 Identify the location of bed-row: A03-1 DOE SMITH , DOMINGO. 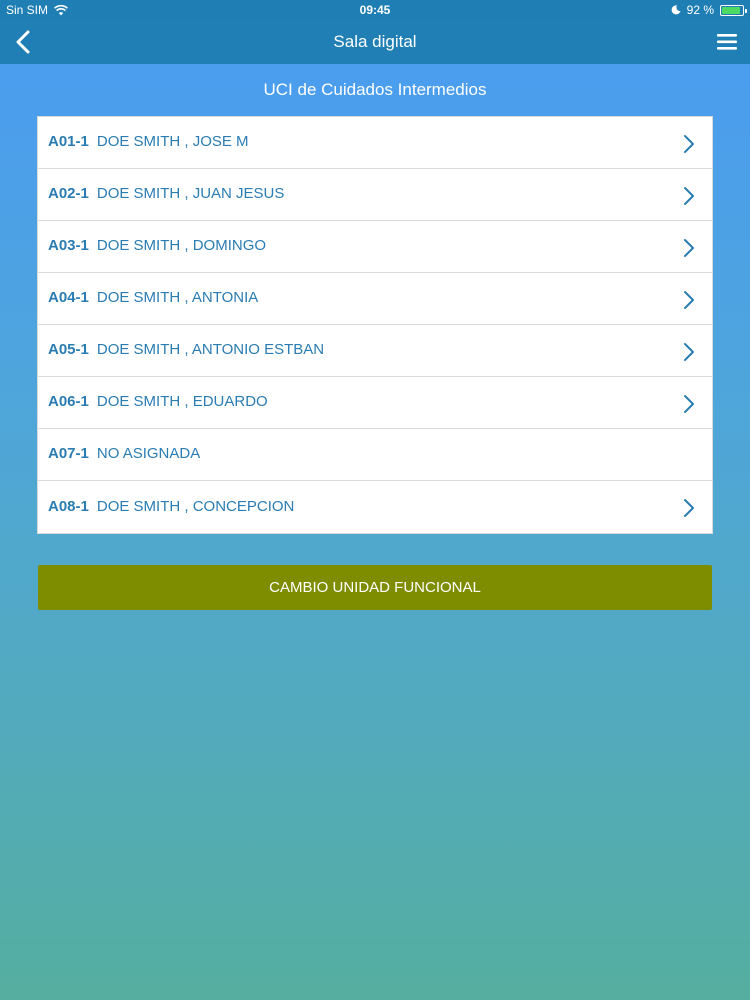
(375, 247).